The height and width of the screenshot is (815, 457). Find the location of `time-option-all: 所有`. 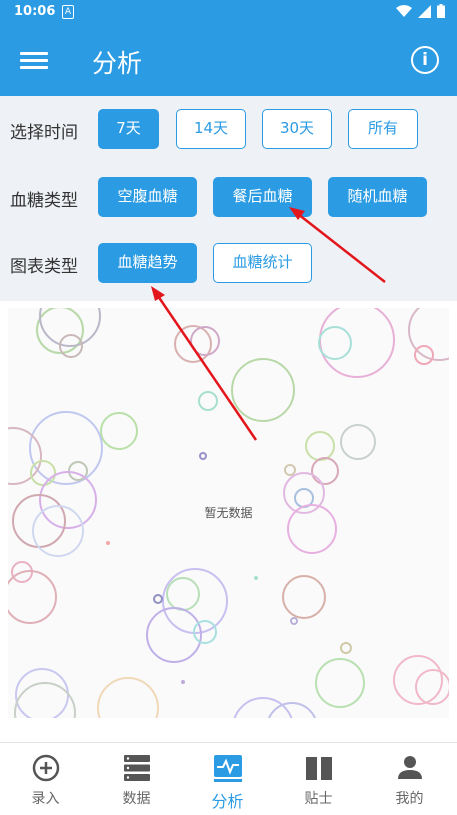

time-option-all: 所有 is located at coordinates (383, 129).